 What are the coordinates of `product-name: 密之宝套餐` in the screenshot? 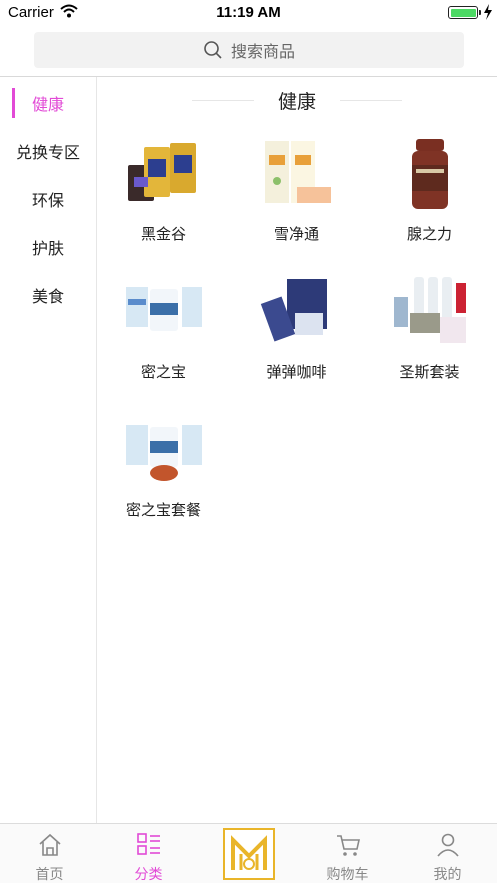 It's located at (163, 510).